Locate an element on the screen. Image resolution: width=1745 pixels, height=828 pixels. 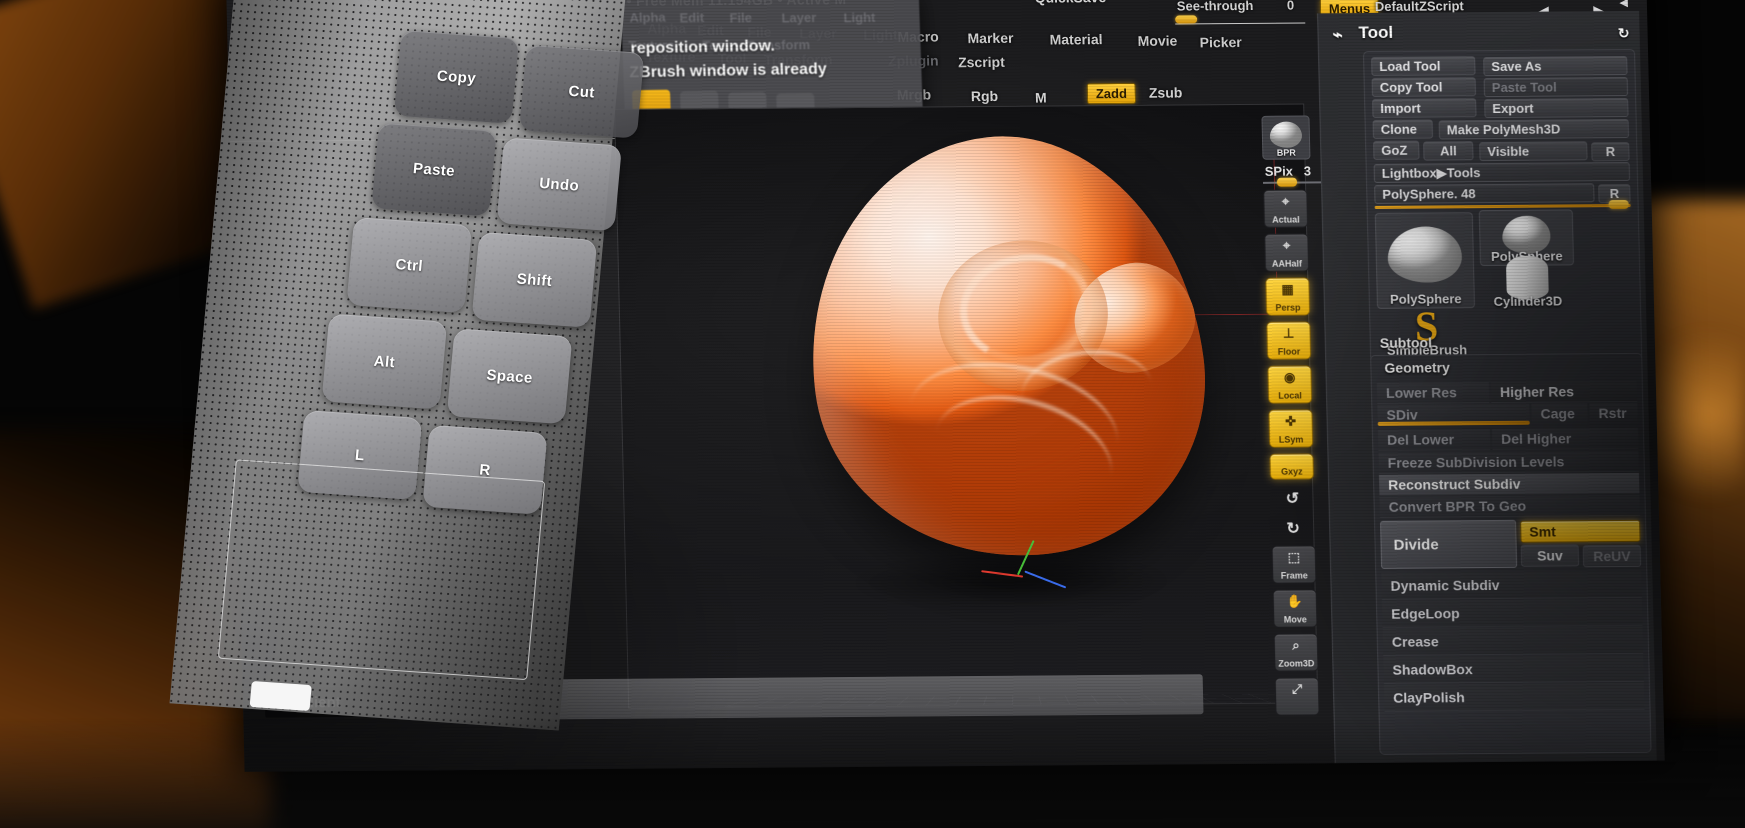
key-space: Space is located at coordinates (509, 376).